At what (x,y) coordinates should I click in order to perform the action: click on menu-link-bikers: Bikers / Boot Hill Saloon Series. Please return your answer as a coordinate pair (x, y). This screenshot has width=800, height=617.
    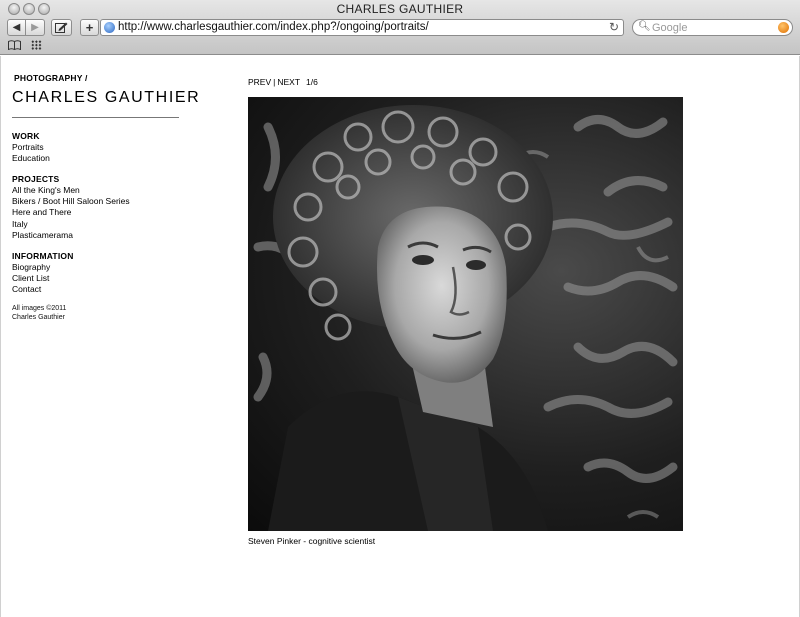
    Looking at the image, I should click on (97, 201).